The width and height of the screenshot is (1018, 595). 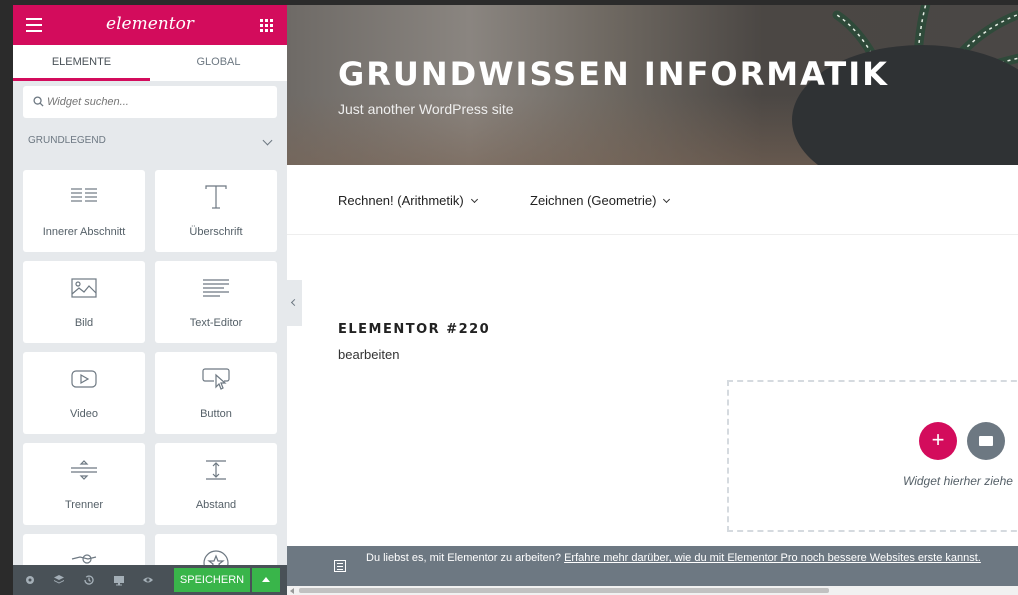 I want to click on widget-search, so click(x=150, y=102).